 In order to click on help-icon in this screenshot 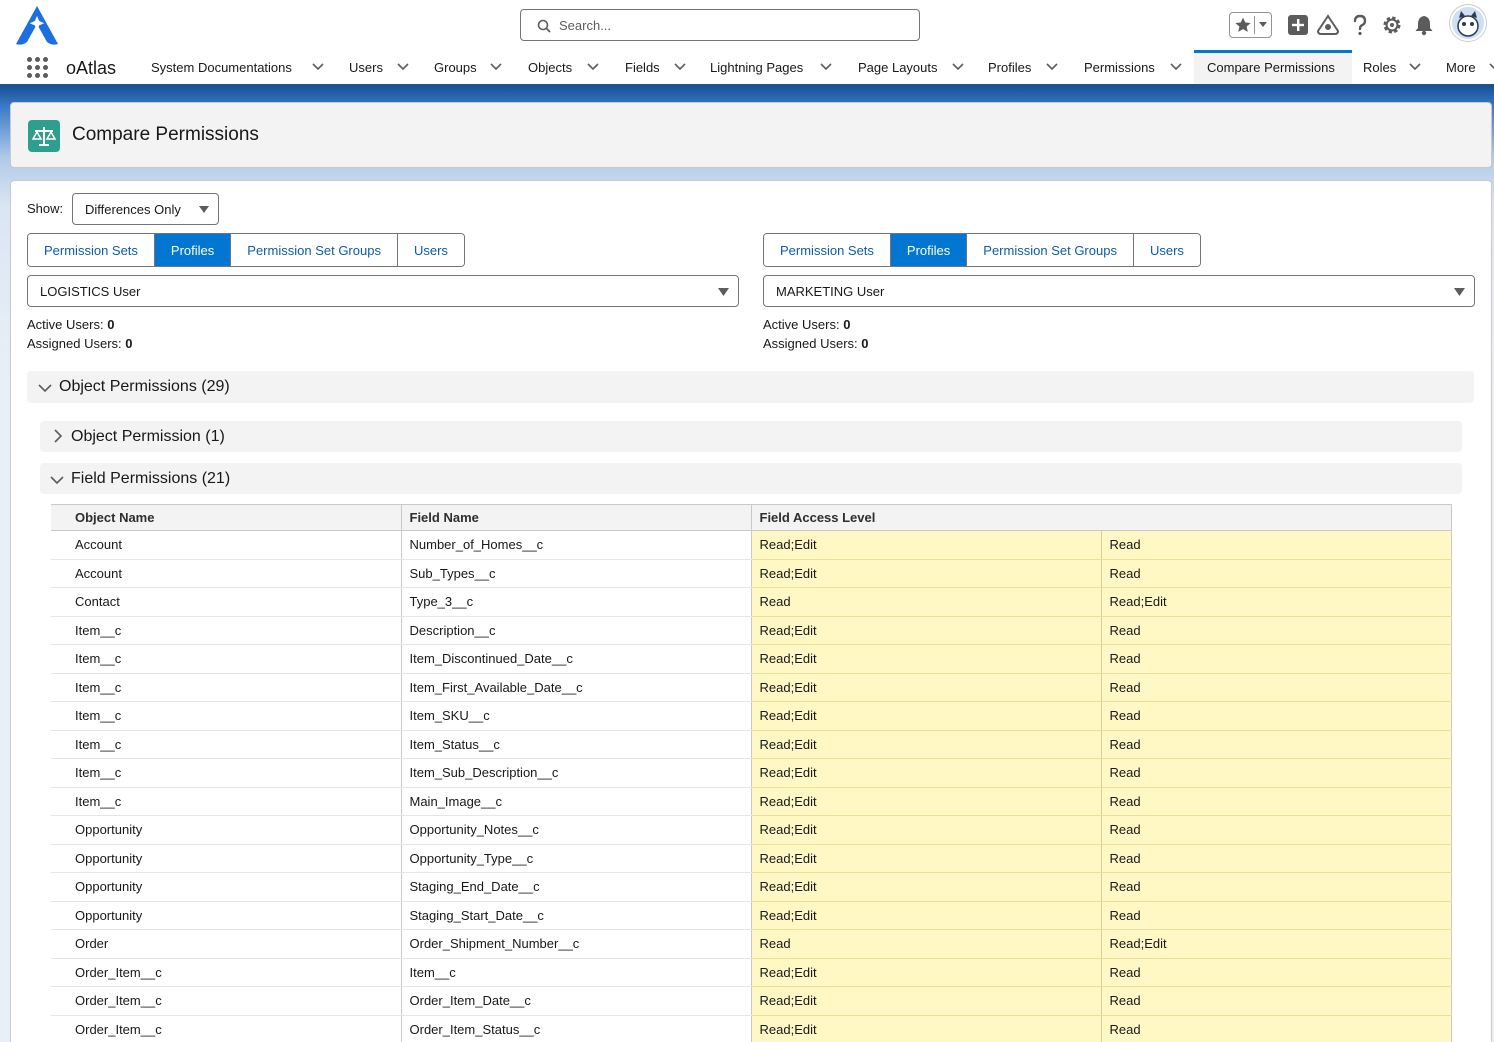, I will do `click(1360, 25)`.